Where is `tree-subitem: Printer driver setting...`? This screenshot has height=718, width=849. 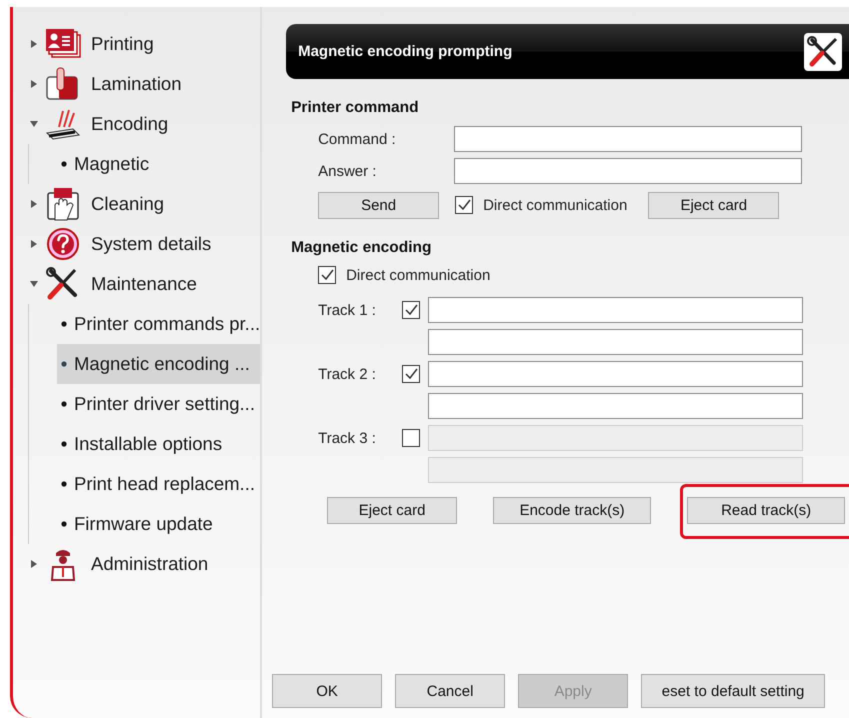
tree-subitem: Printer driver setting... is located at coordinates (164, 404).